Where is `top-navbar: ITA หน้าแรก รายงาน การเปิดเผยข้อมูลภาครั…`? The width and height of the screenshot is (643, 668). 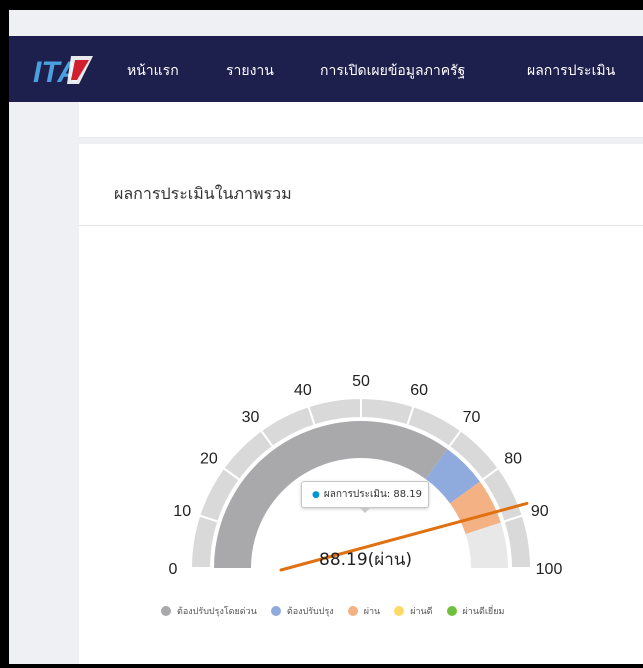 top-navbar: ITA หน้าแรก รายงาน การเปิดเผยข้อมูลภาครั… is located at coordinates (326, 69).